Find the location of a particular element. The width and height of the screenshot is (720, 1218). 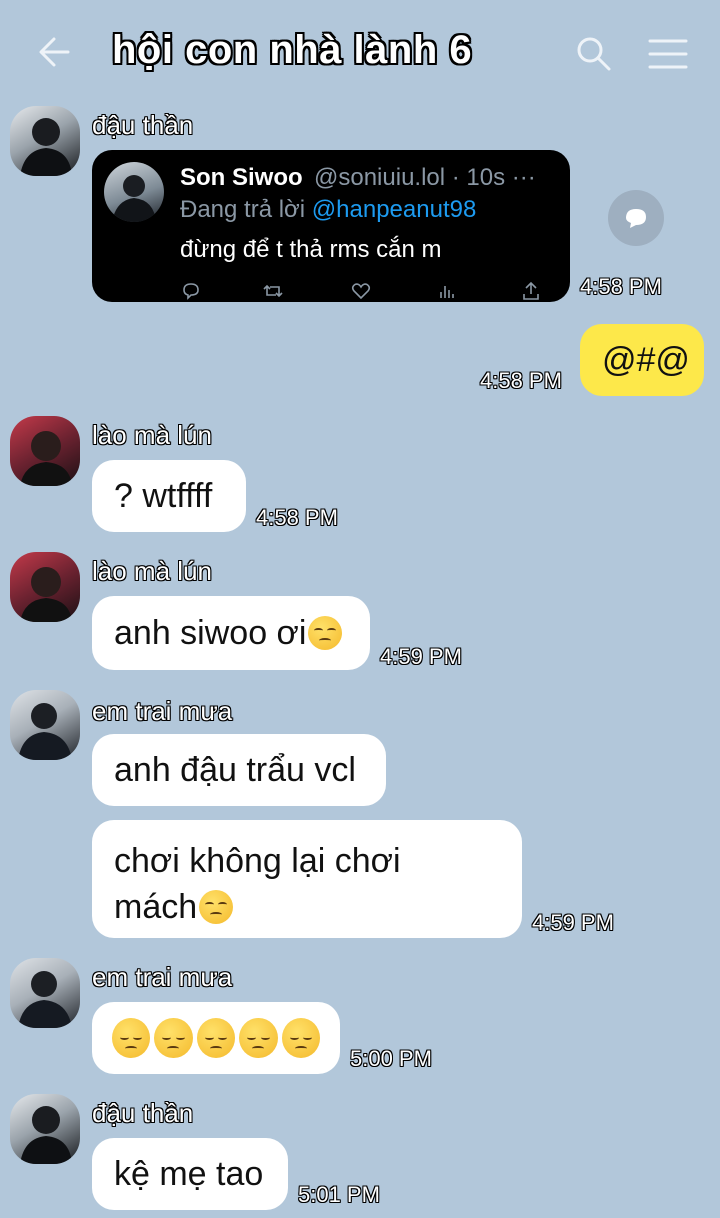

message-text: kệ mẹ tao is located at coordinates (189, 1173).